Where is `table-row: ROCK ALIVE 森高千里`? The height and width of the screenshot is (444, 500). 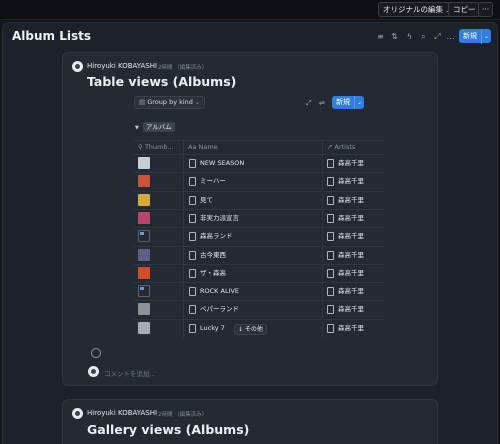 table-row: ROCK ALIVE 森高千里 is located at coordinates (259, 291).